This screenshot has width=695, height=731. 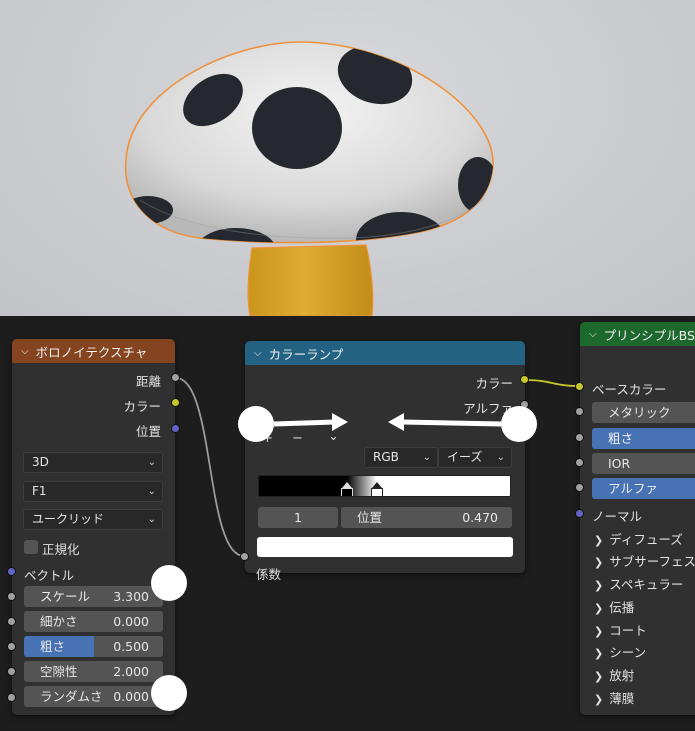 What do you see at coordinates (93, 621) in the screenshot?
I see `detail-field: 細かさ 0.000` at bounding box center [93, 621].